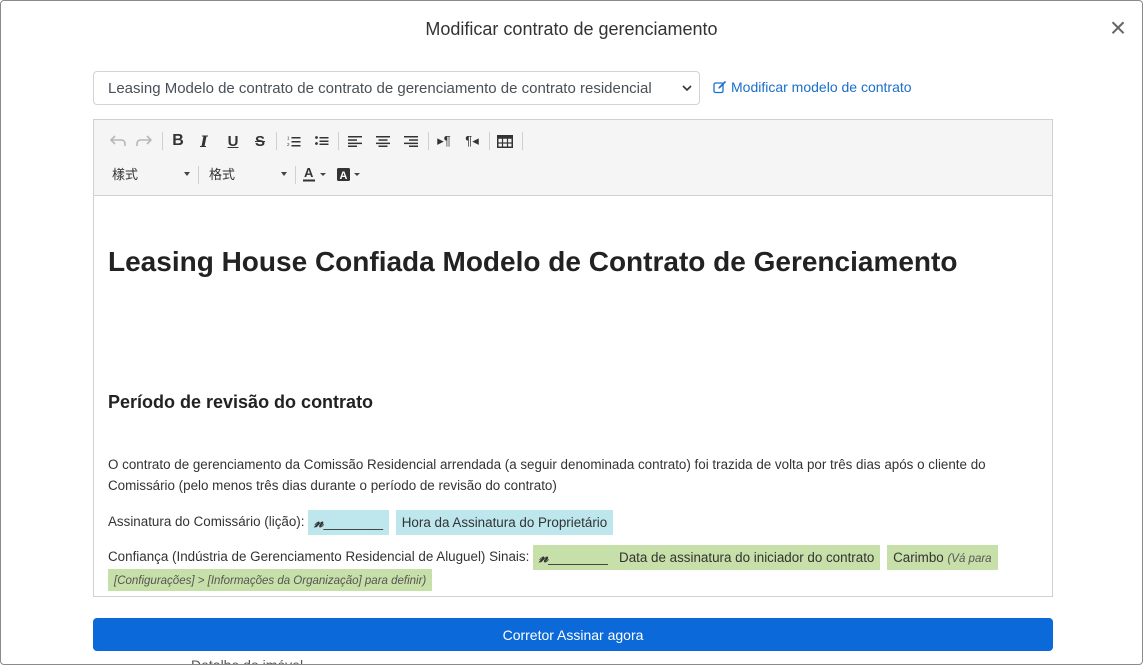 Image resolution: width=1143 pixels, height=665 pixels. I want to click on stamp-field: Carimbo (Vá para, so click(942, 557).